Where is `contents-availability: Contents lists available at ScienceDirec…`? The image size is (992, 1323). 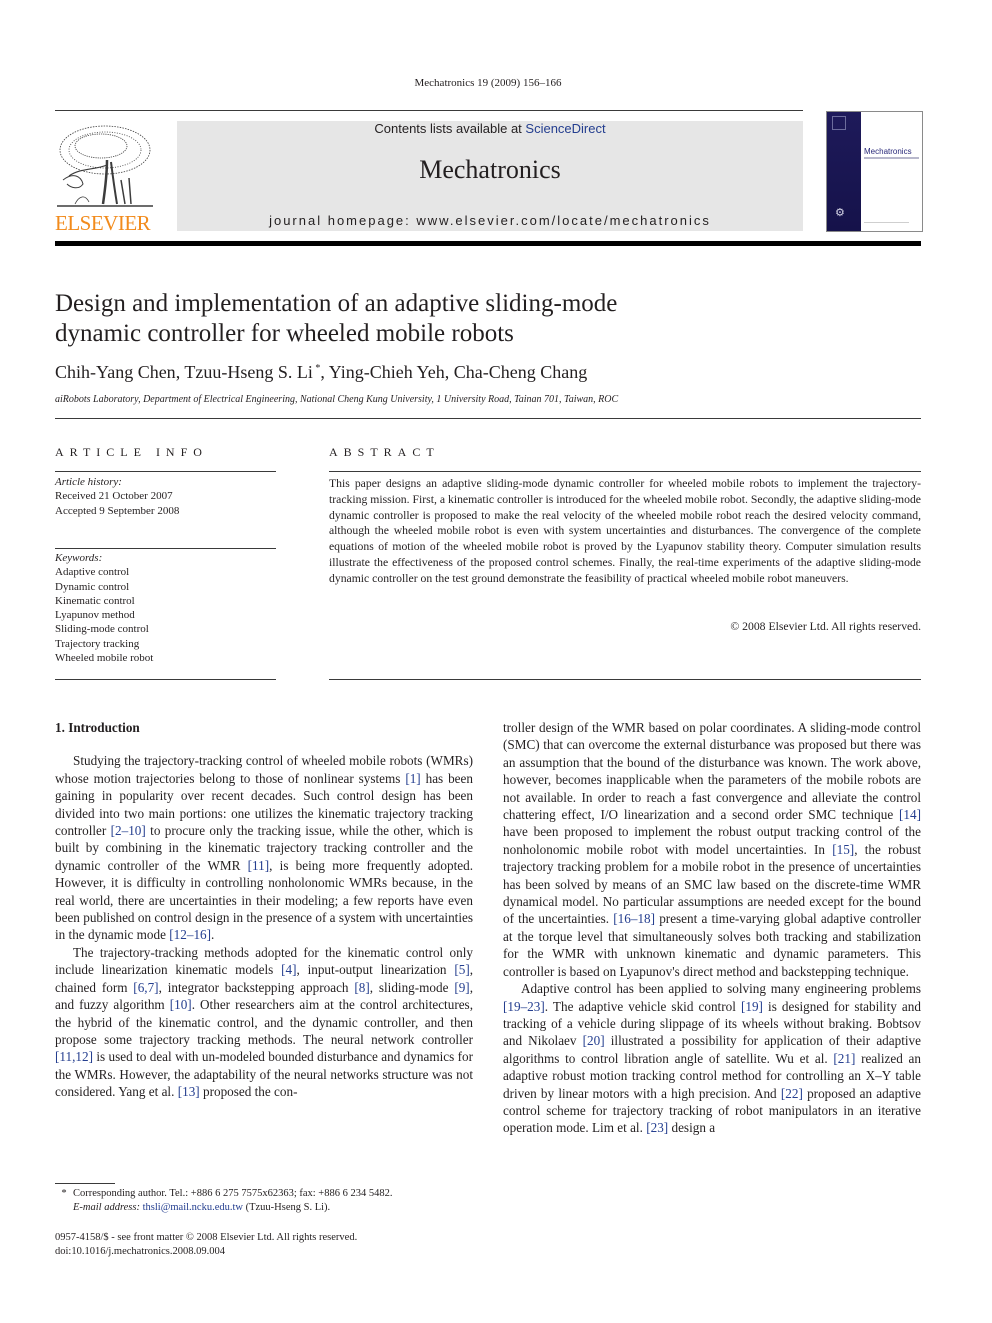 contents-availability: Contents lists available at ScienceDirec… is located at coordinates (490, 129).